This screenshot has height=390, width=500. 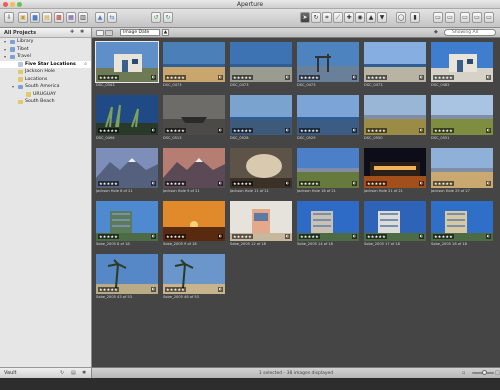 I want to click on image-thumbnail-cell: ★★★★★ ◐ DSC_0496, so click(x=127, y=118).